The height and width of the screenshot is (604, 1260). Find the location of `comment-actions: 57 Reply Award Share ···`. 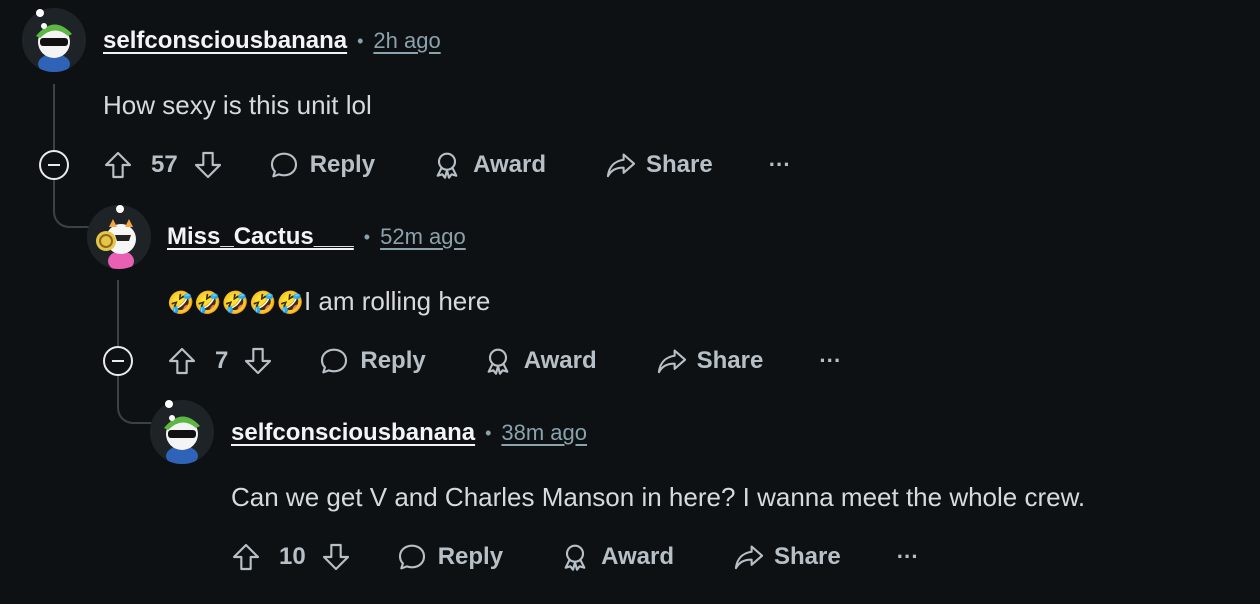

comment-actions: 57 Reply Award Share ··· is located at coordinates (446, 165).